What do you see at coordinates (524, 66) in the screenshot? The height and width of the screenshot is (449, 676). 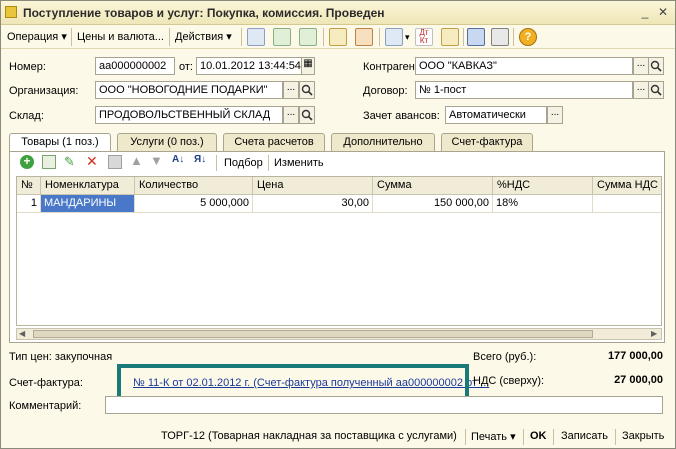 I see `contractor-field: ООО "КАВКАЗ"` at bounding box center [524, 66].